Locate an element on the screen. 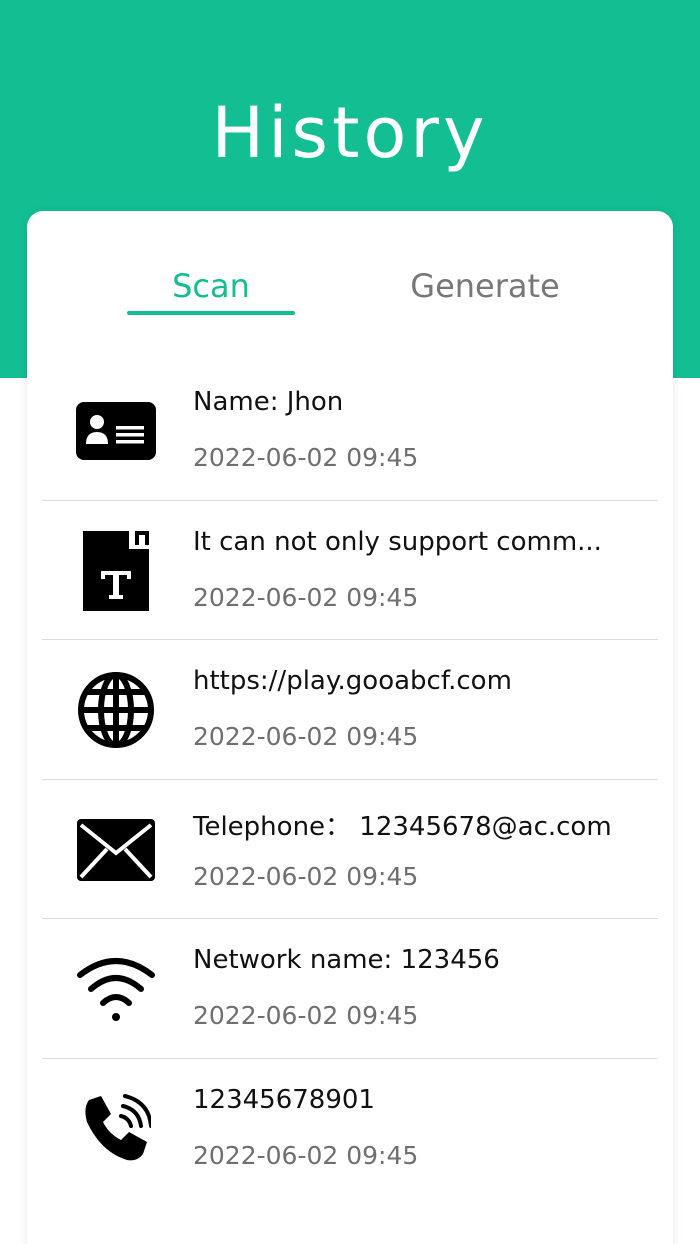 The image size is (700, 1244). item-title: 12345678901 is located at coordinates (284, 1099).